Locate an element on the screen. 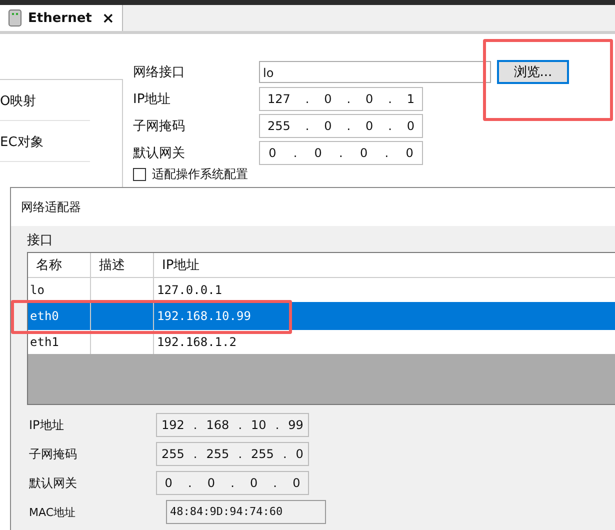  group-label: 接口 is located at coordinates (40, 240).